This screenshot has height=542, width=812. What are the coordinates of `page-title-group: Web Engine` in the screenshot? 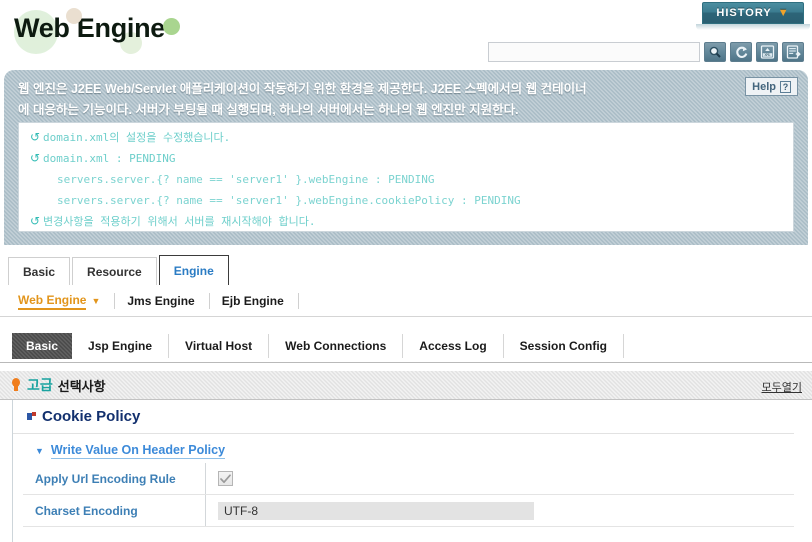 It's located at (95, 30).